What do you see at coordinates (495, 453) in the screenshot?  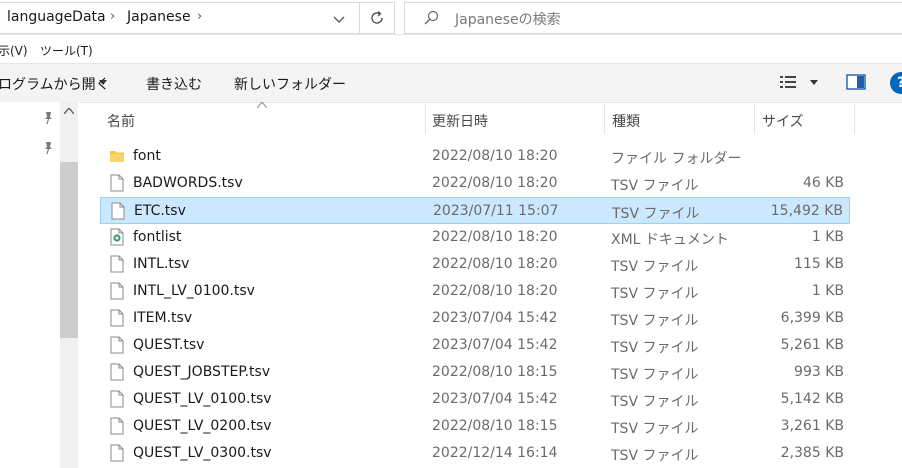 I see `file-date: 2022/12/14 16:14` at bounding box center [495, 453].